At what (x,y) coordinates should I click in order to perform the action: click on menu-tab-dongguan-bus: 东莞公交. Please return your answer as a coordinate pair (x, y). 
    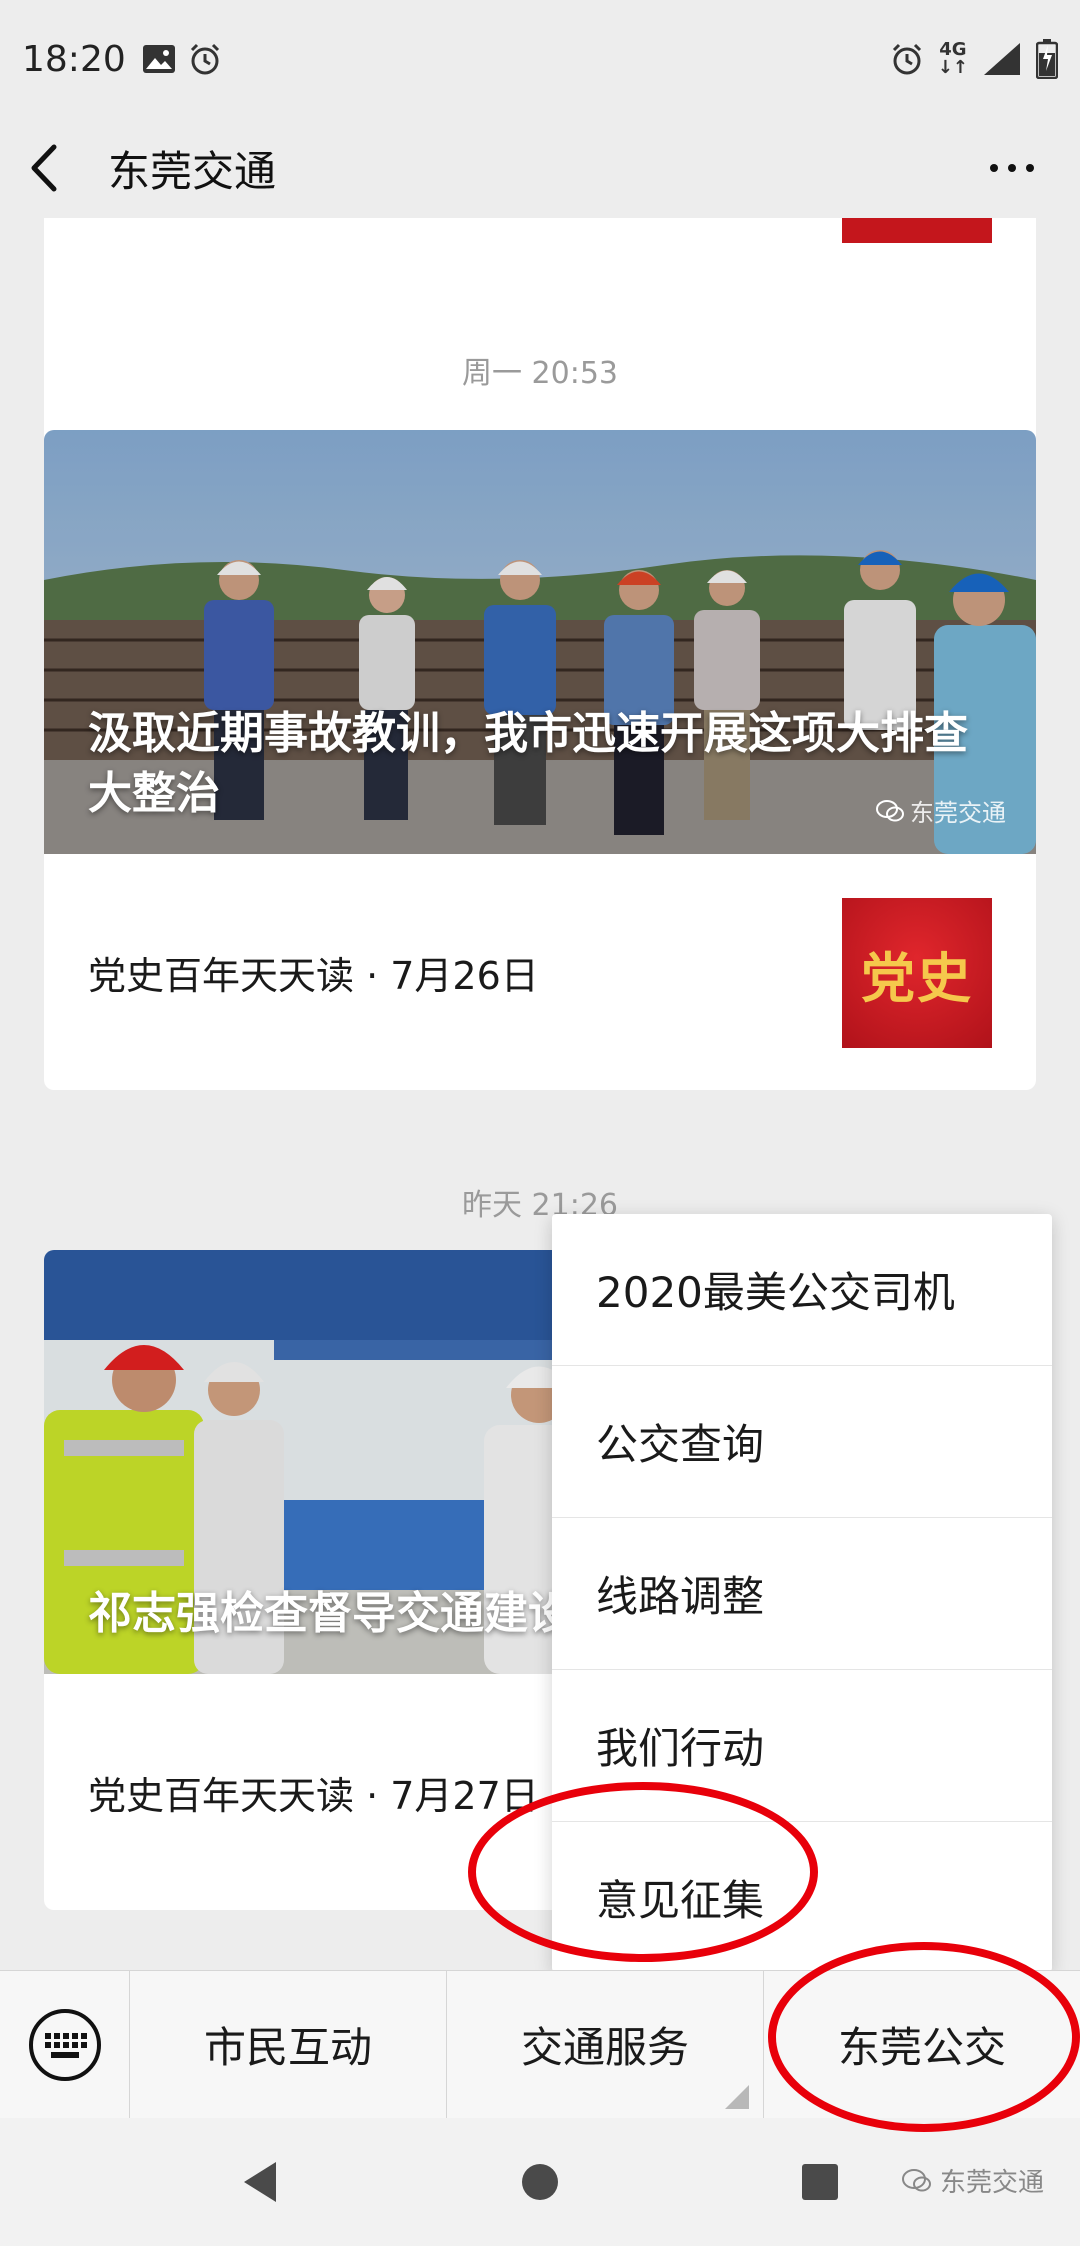
    Looking at the image, I should click on (921, 2044).